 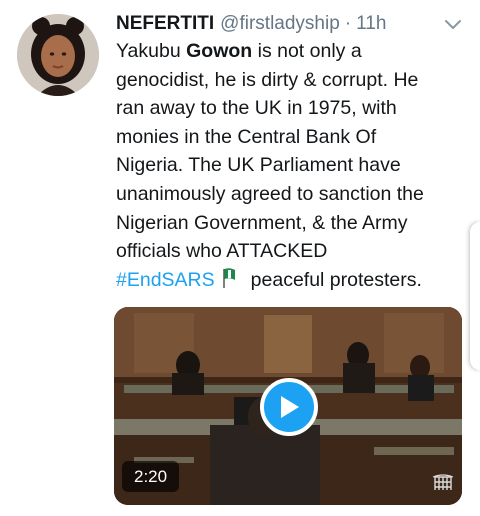 What do you see at coordinates (219, 51) in the screenshot?
I see `bold-name: Gowon` at bounding box center [219, 51].